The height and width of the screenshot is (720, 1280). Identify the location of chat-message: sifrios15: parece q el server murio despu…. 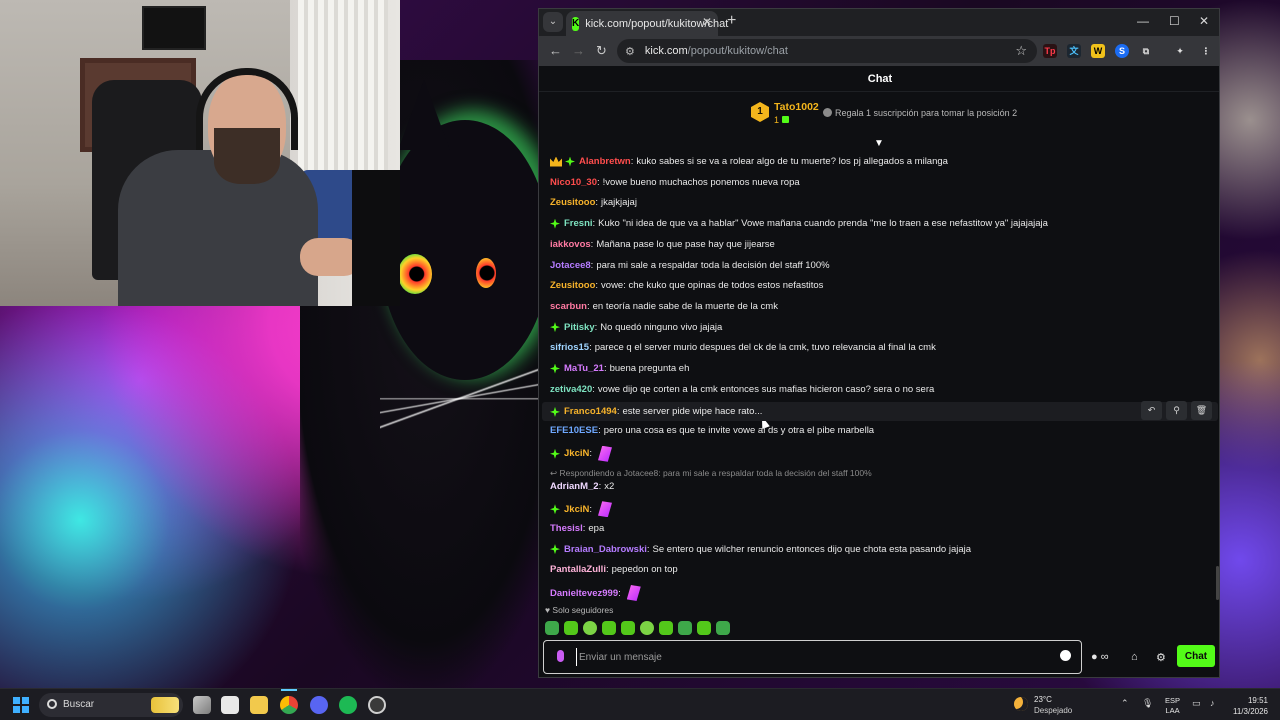
(743, 347).